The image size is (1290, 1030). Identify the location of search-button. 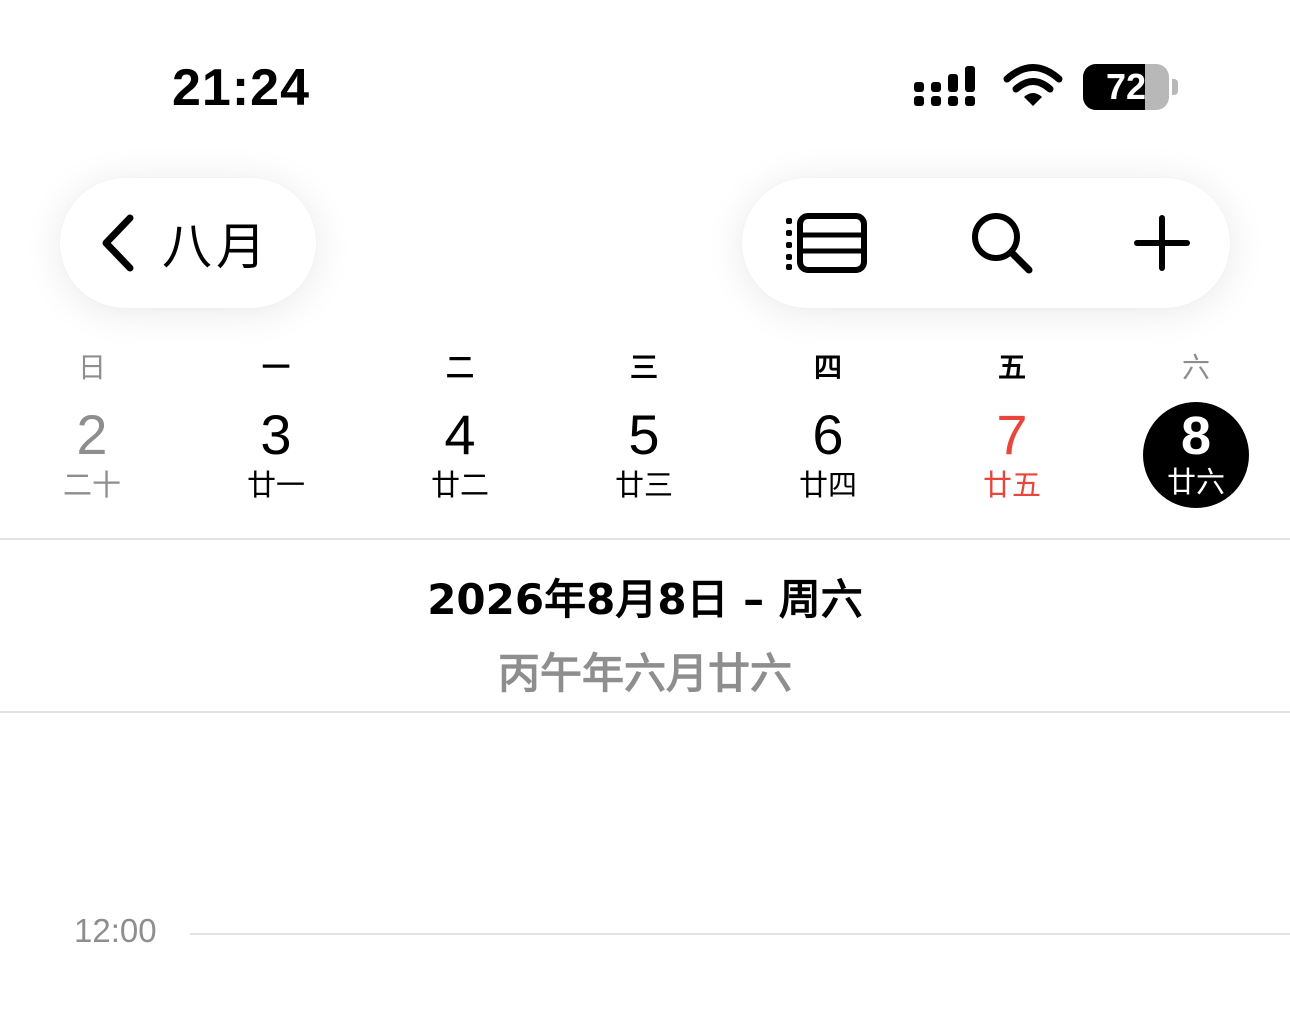
(1002, 243).